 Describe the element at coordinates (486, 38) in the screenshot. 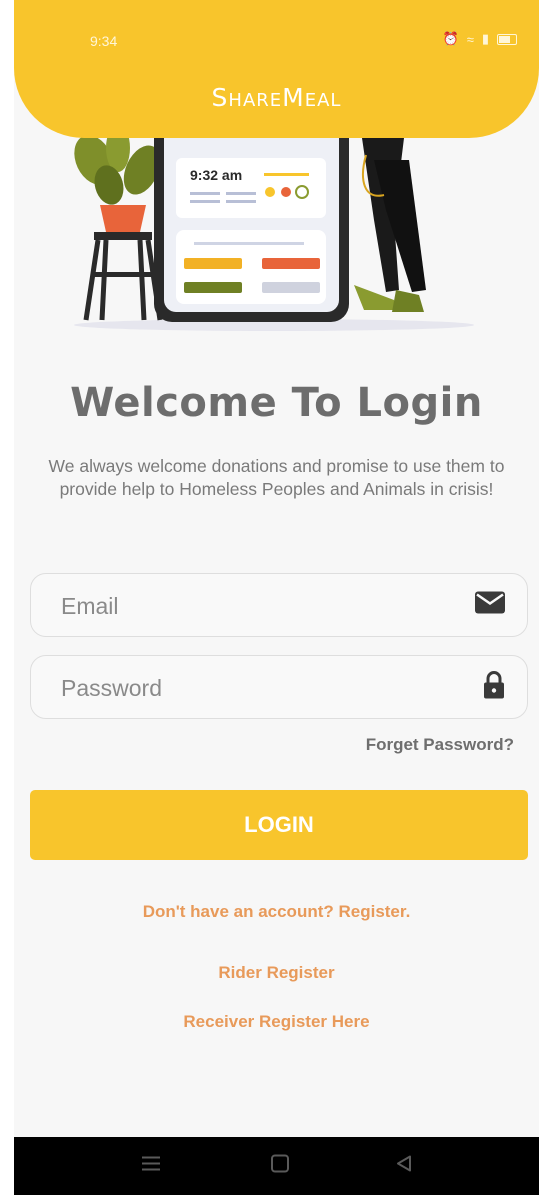

I see `signal-icon: ▮` at that location.